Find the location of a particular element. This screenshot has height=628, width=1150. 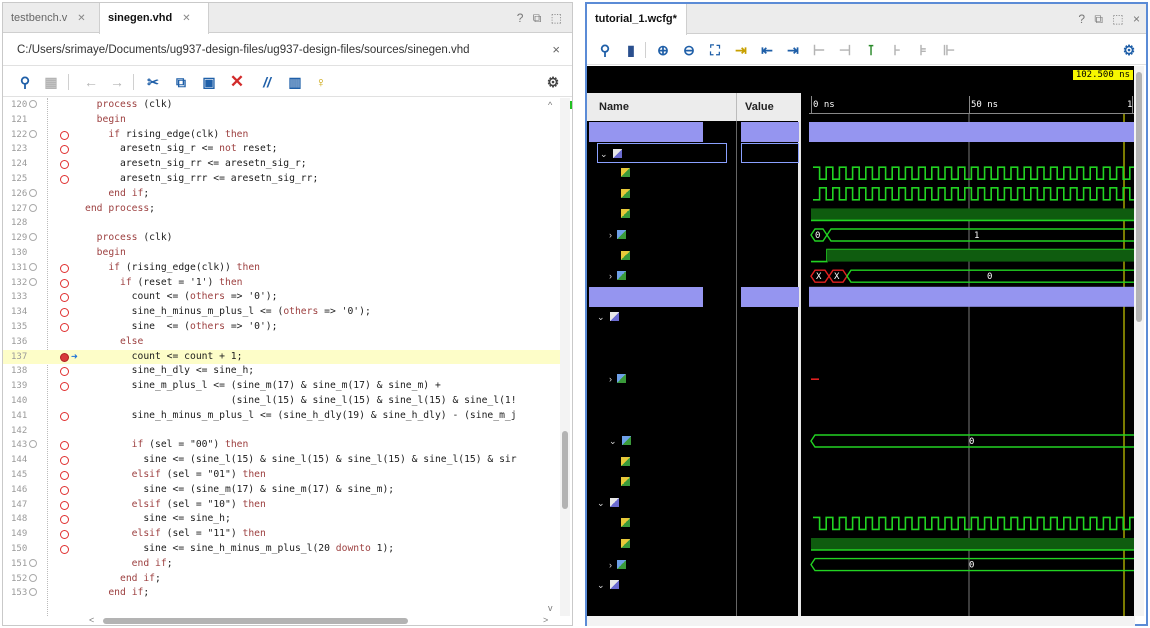

code-line: 120 process (clk) is located at coordinates (282, 105).